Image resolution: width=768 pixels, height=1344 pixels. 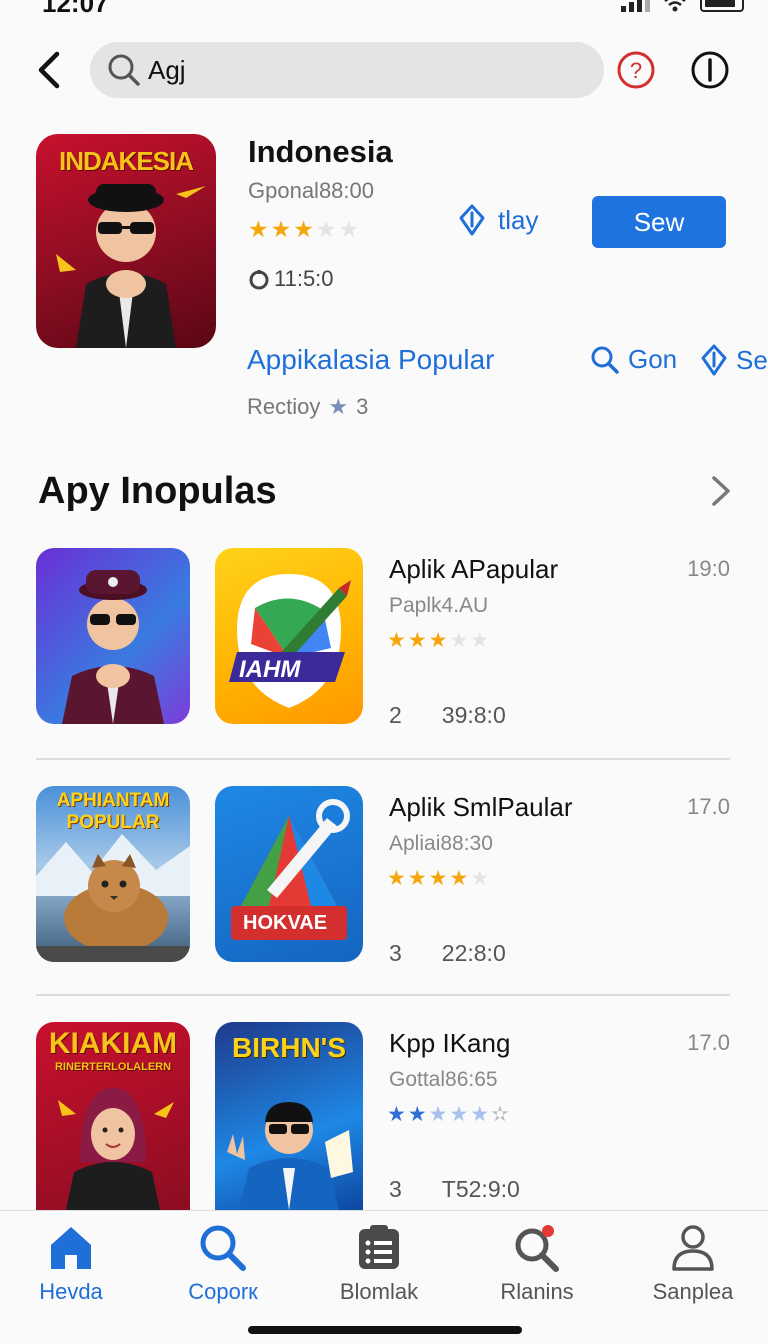 What do you see at coordinates (311, 190) in the screenshot?
I see `featured-app-subtitle: Gponal88:00` at bounding box center [311, 190].